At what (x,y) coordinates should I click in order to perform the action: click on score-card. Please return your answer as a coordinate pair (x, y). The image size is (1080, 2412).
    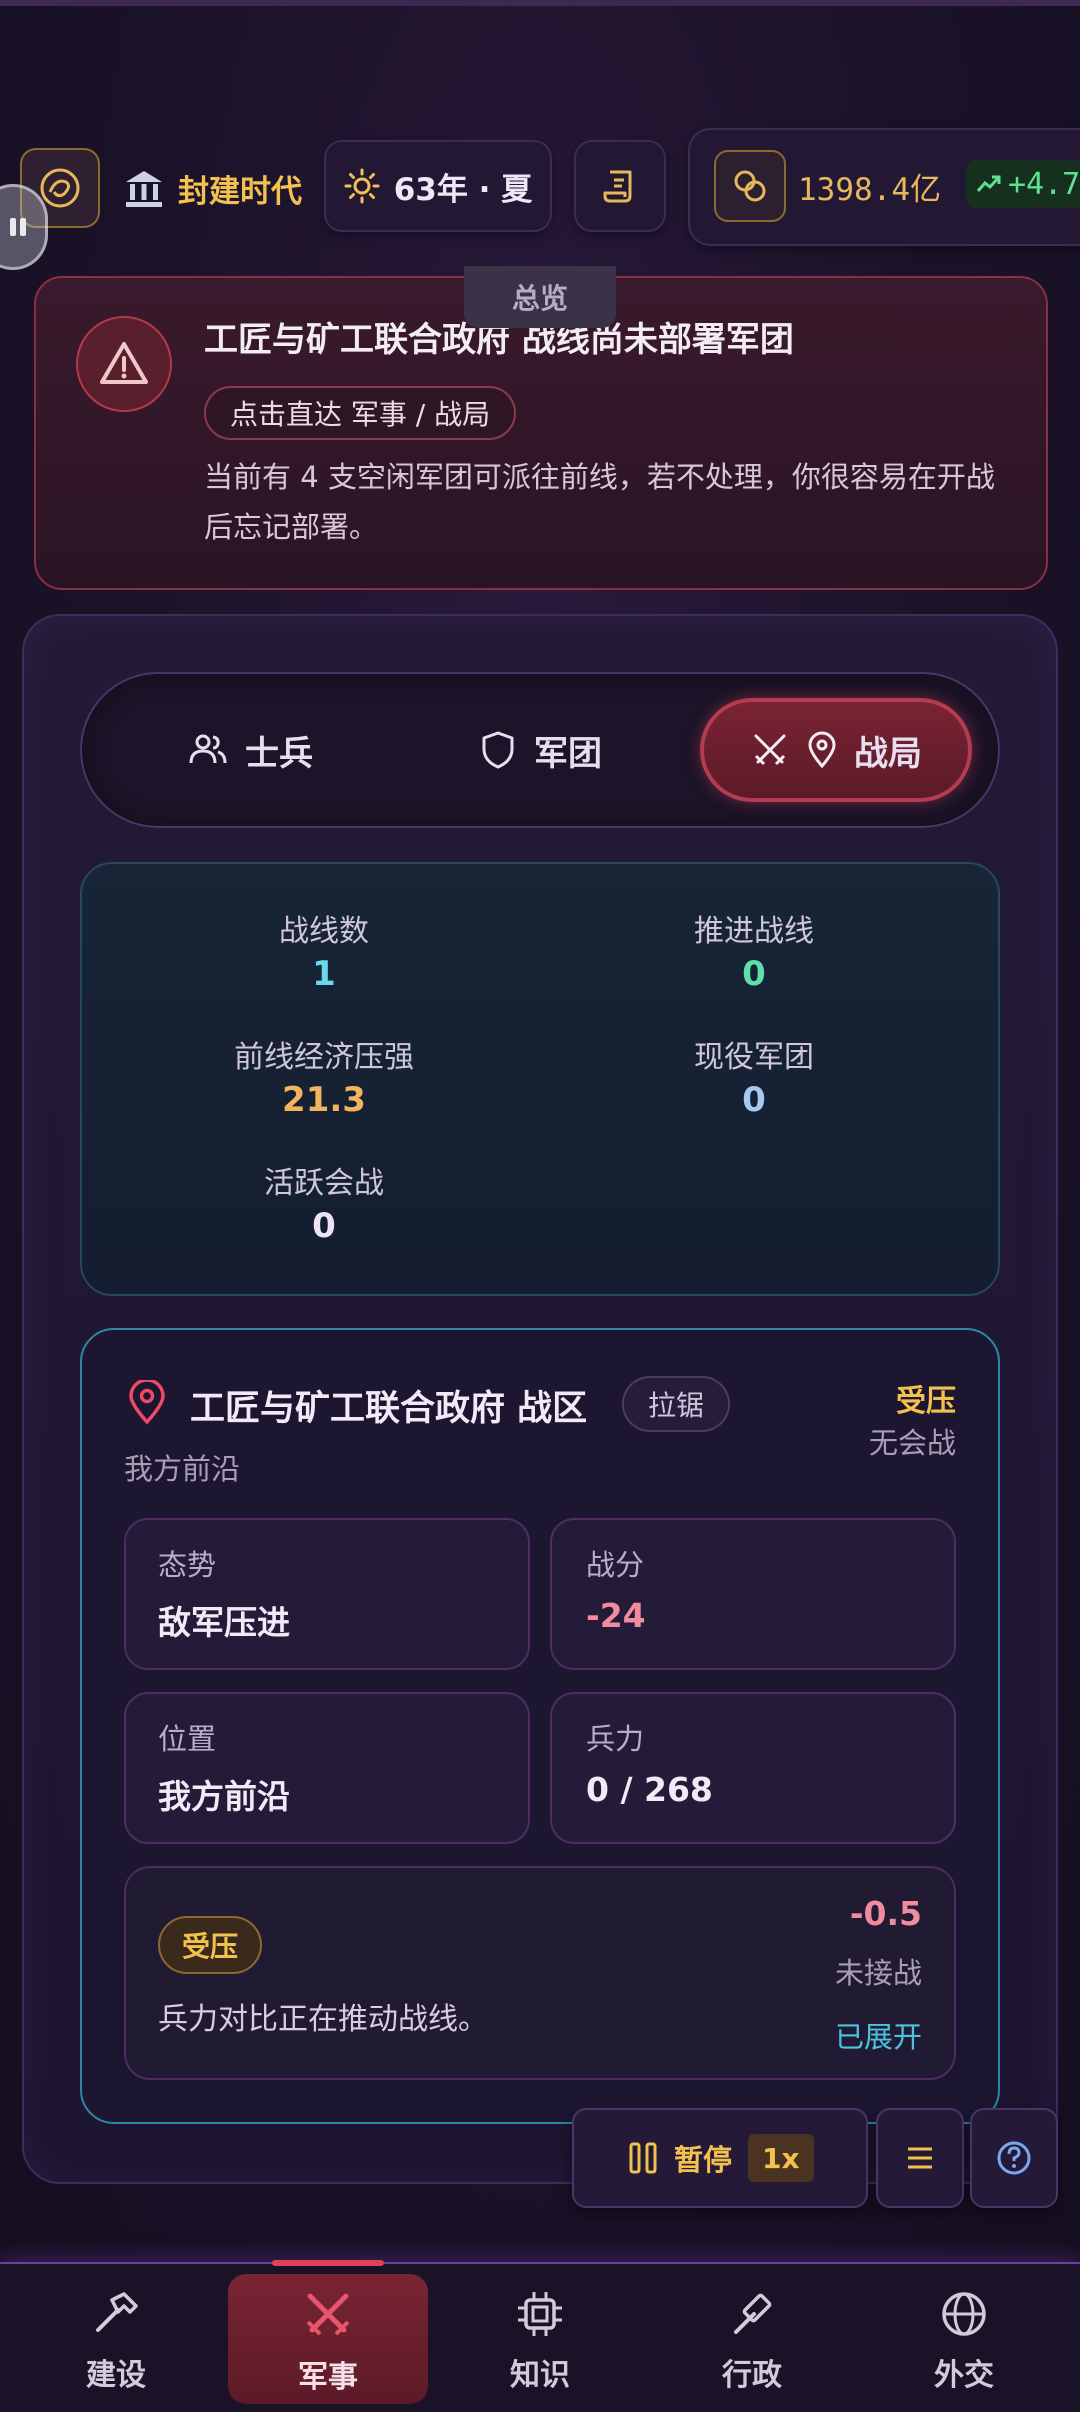
    Looking at the image, I should click on (753, 1594).